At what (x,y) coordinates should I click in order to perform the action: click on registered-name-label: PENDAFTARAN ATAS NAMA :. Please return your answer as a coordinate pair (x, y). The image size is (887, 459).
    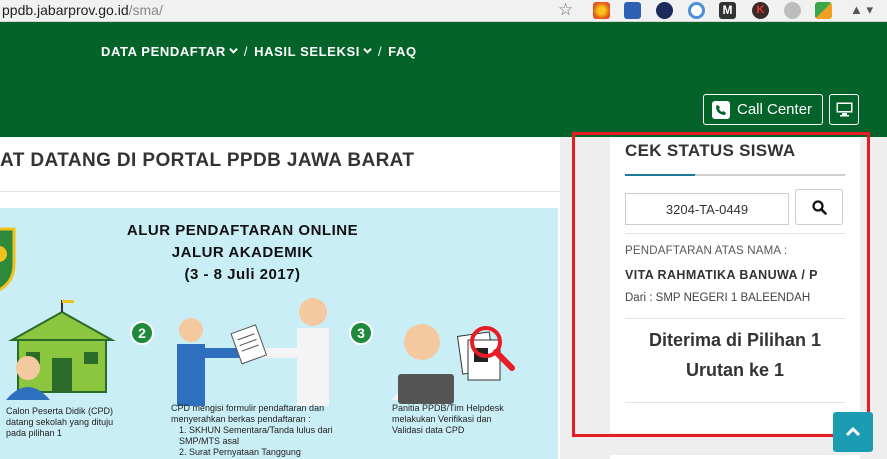
    Looking at the image, I should click on (706, 251).